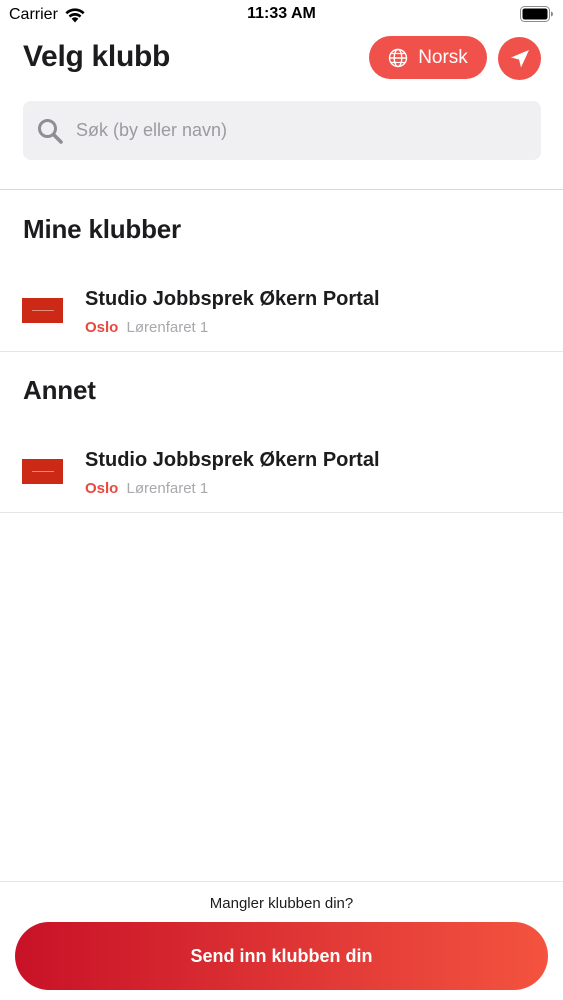 This screenshot has width=563, height=1000. I want to click on search-icon, so click(50, 131).